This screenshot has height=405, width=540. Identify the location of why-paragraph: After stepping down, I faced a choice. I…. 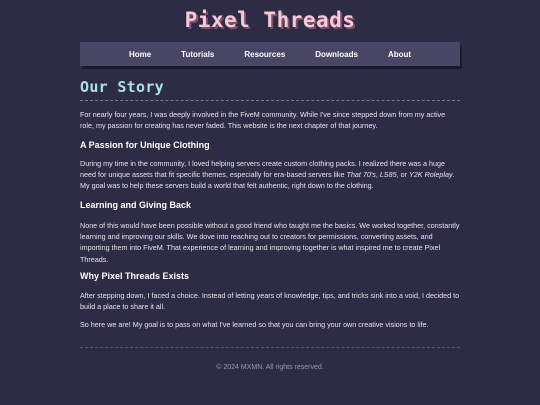
(270, 301).